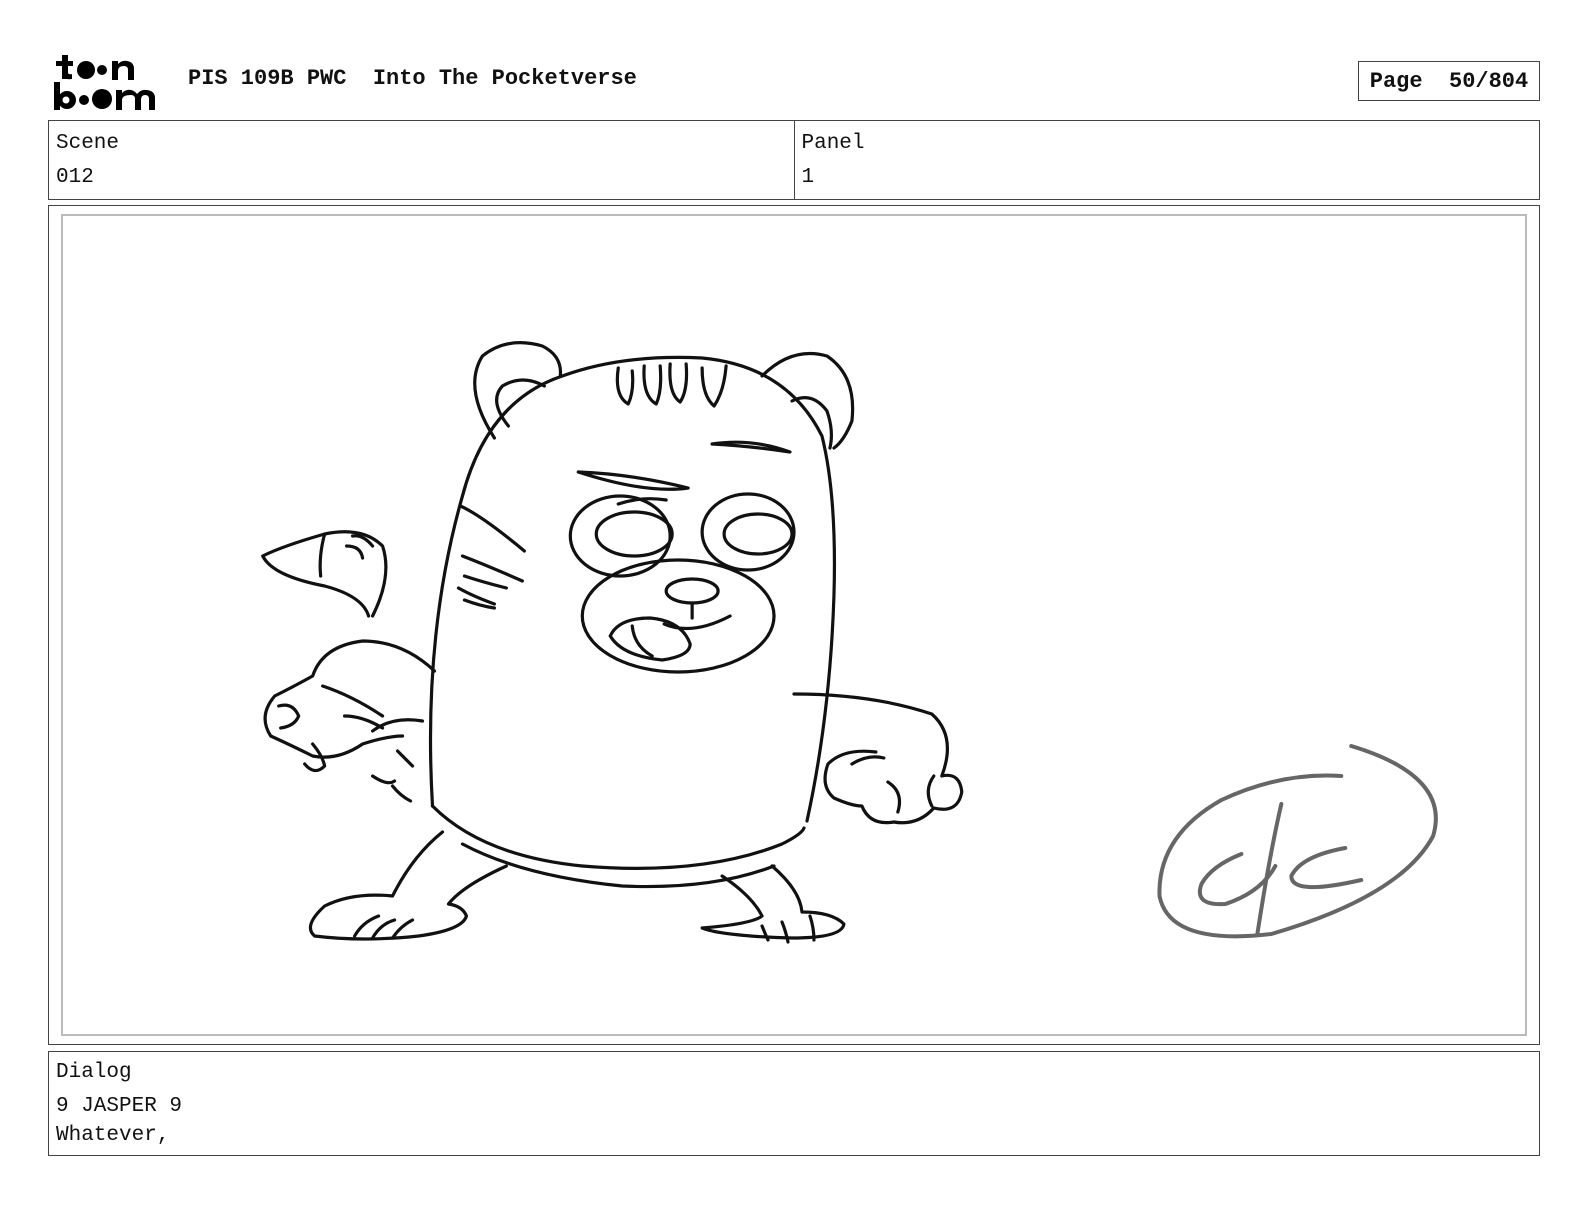  What do you see at coordinates (75, 177) in the screenshot?
I see `scene-value: 012` at bounding box center [75, 177].